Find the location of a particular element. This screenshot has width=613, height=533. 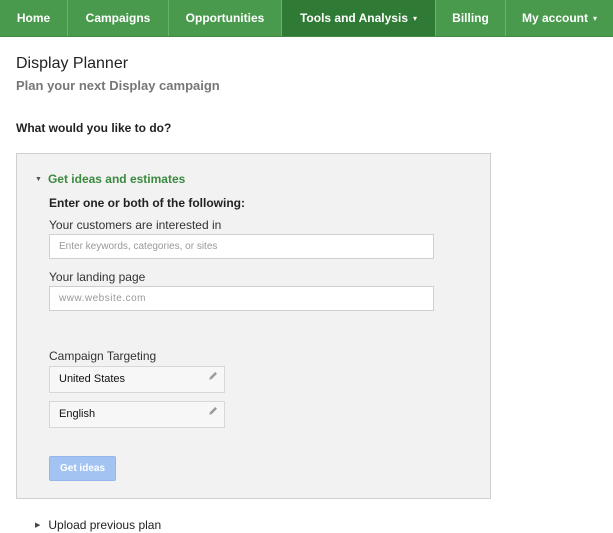

nav-my-account: My account ▾ is located at coordinates (559, 18).